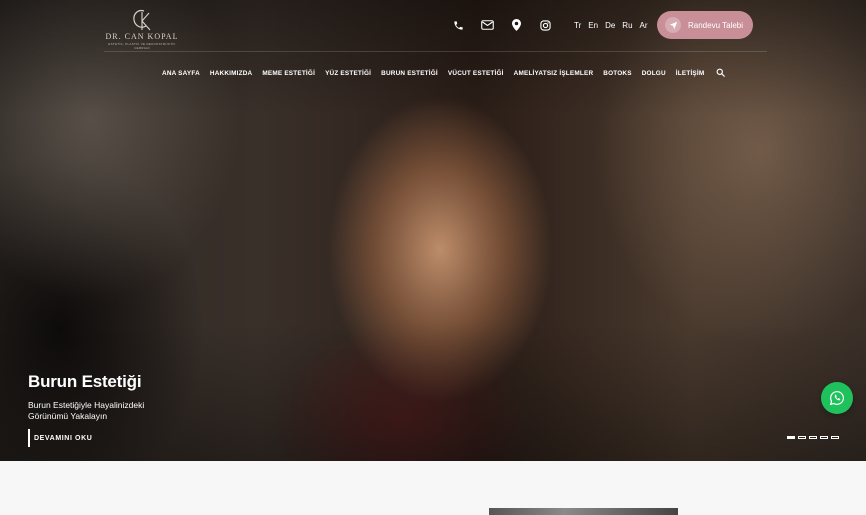  What do you see at coordinates (476, 73) in the screenshot?
I see `nav-body: VÜCUT ESTETİĞİ` at bounding box center [476, 73].